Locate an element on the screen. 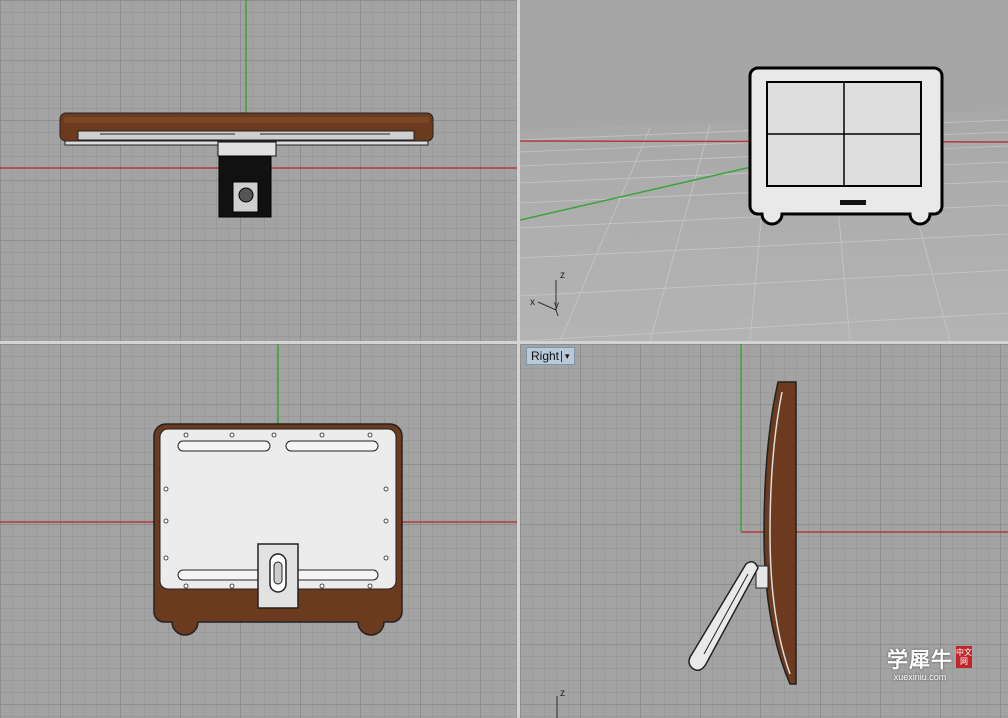 Image resolution: width=1008 pixels, height=718 pixels. watermark-url: xuexiniu.com is located at coordinates (920, 677).